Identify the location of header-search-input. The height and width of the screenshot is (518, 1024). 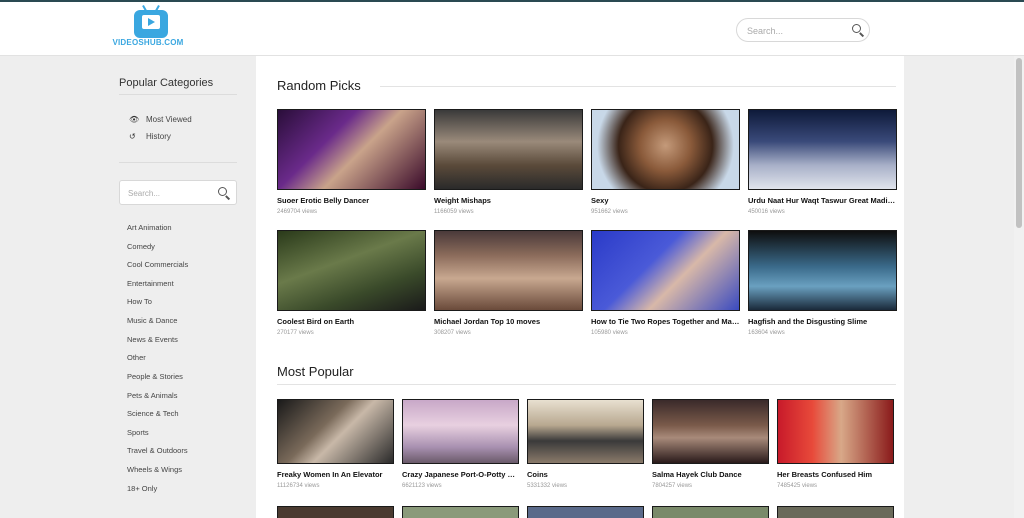
(795, 31).